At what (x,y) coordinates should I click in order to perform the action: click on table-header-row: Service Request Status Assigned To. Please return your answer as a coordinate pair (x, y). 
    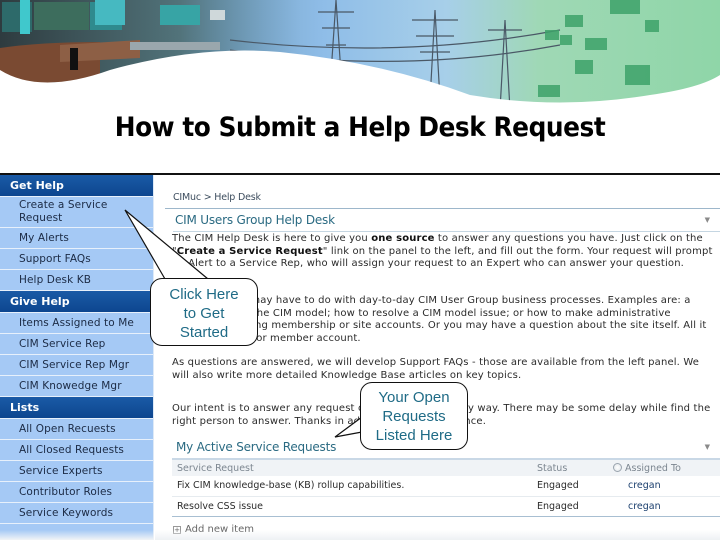
    Looking at the image, I should click on (446, 467).